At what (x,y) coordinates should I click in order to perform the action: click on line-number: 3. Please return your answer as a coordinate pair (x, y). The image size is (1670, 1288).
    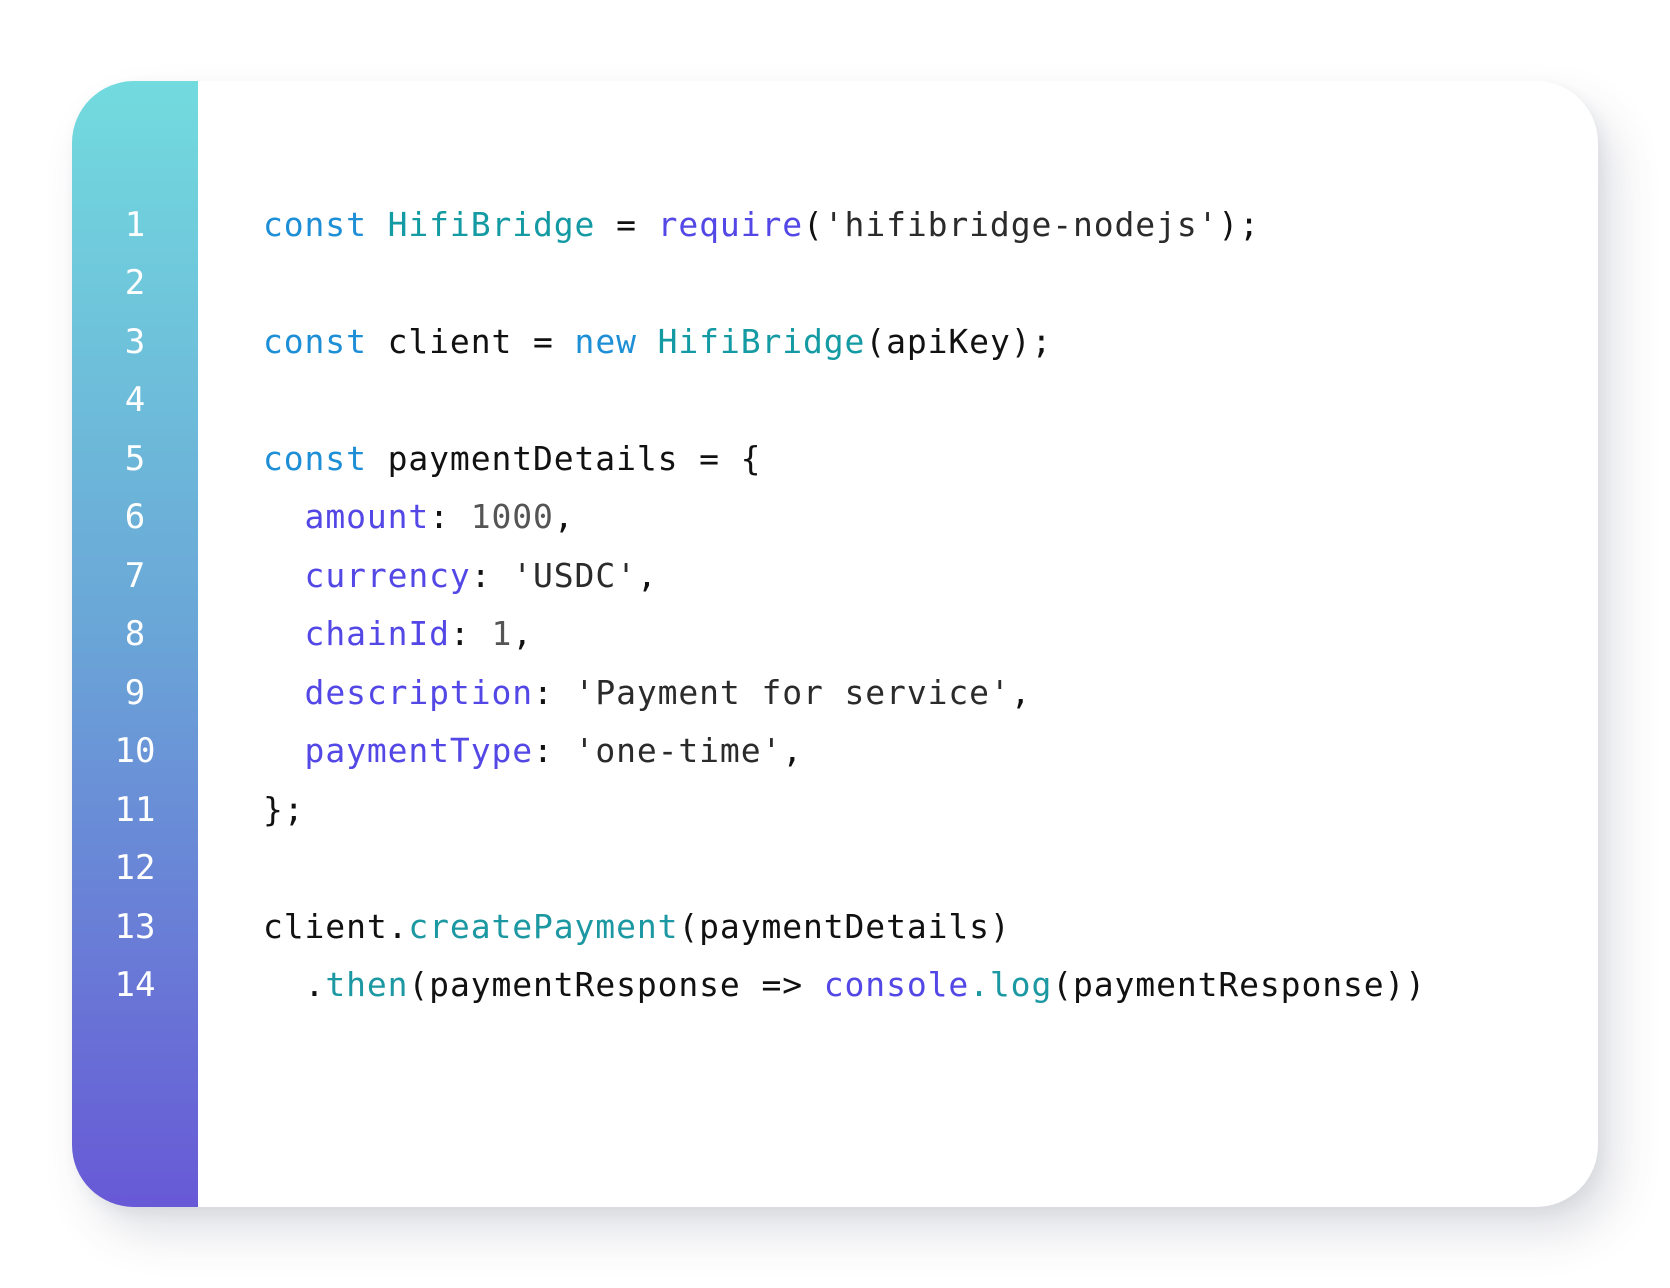
    Looking at the image, I should click on (135, 342).